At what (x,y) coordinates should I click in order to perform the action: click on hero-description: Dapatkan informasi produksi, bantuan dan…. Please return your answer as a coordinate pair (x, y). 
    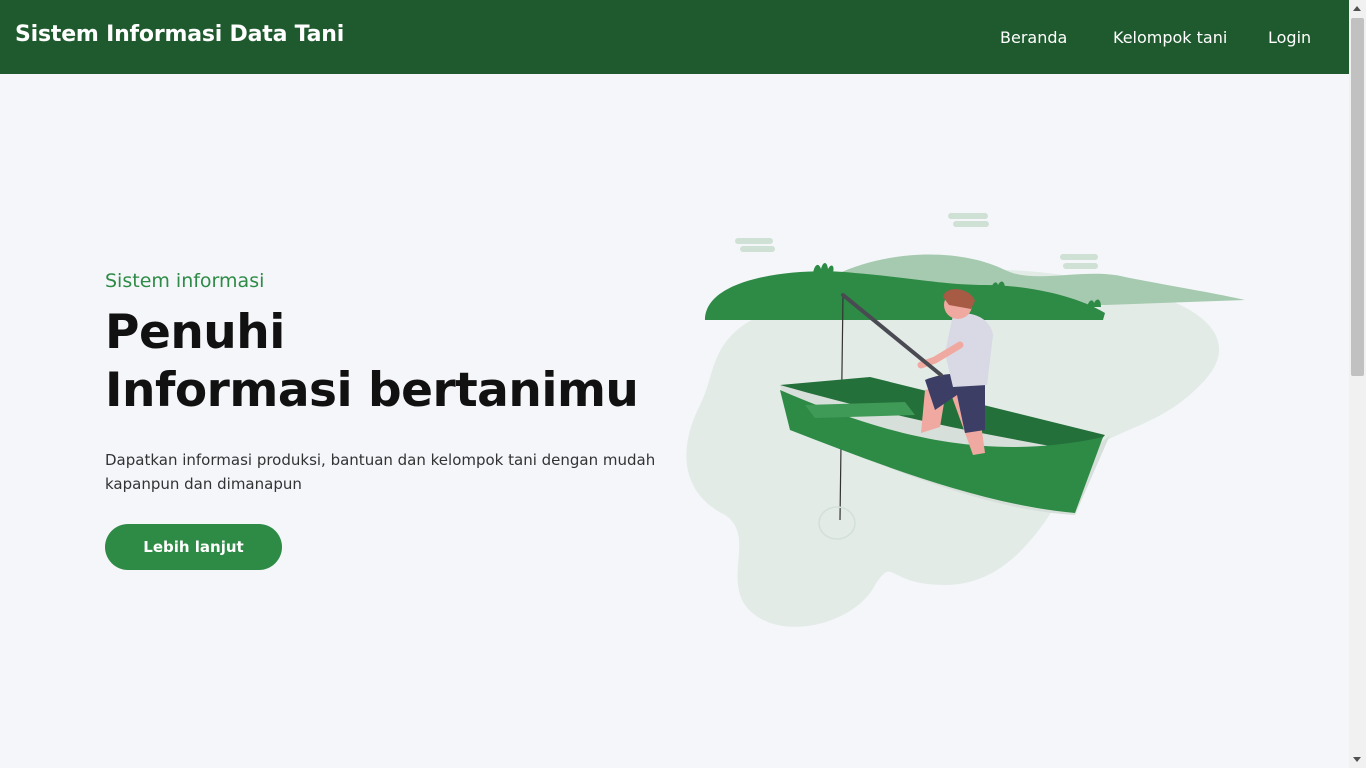
    Looking at the image, I should click on (380, 472).